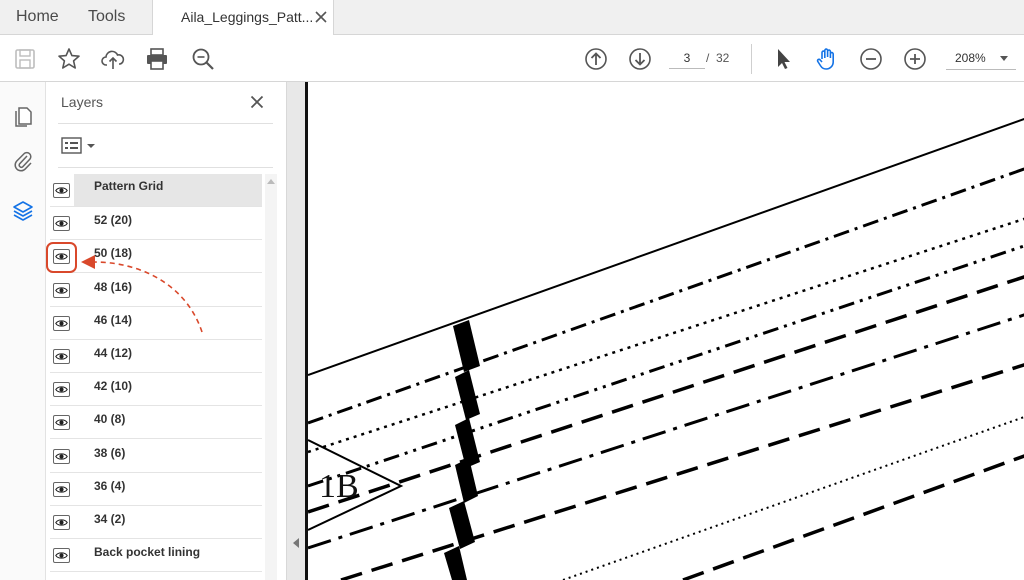  Describe the element at coordinates (37, 17) in the screenshot. I see `tab-home: Home` at that location.